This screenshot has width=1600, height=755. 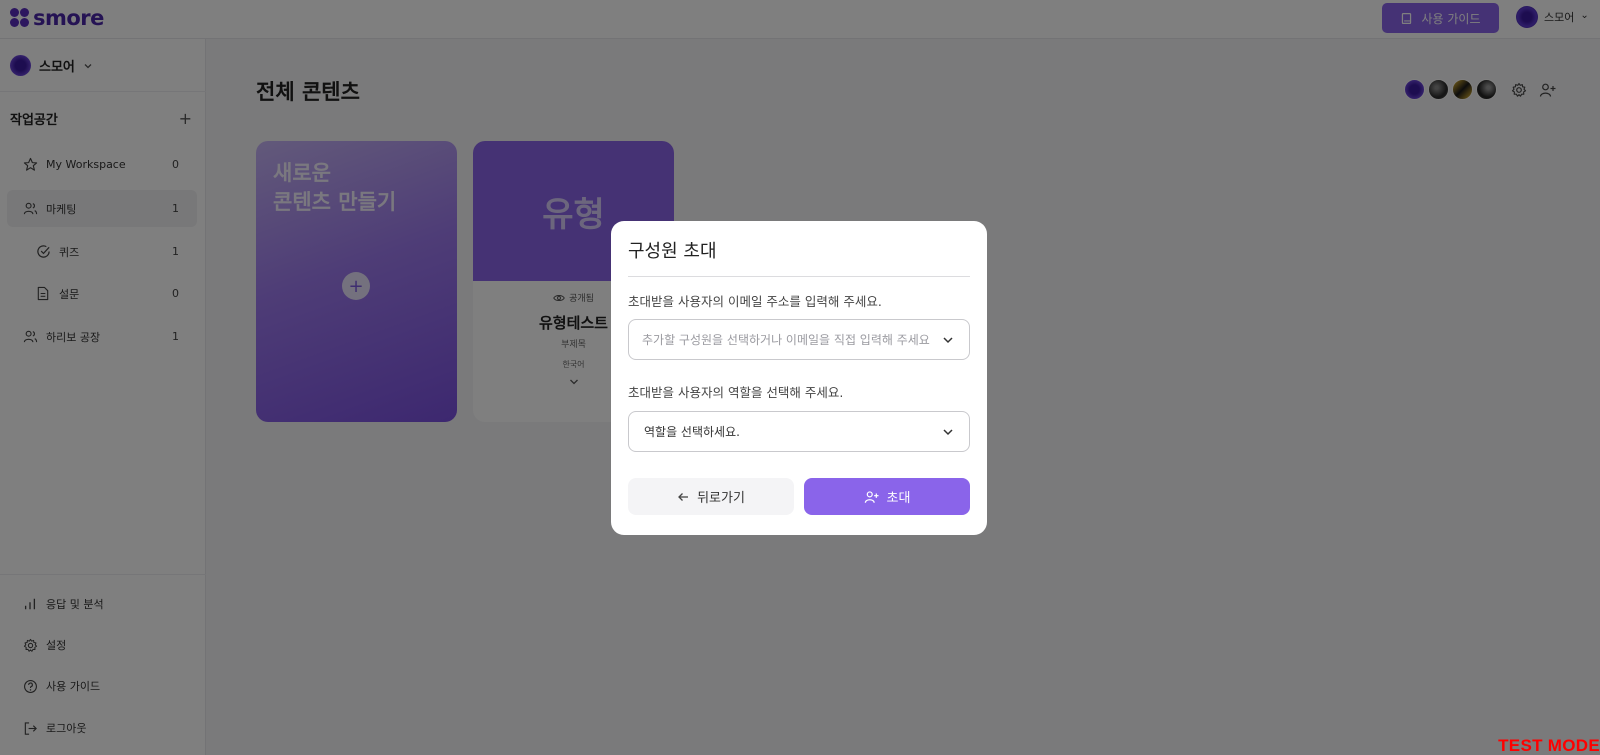 What do you see at coordinates (1549, 745) in the screenshot?
I see `test-mode-watermark: TEST MODE` at bounding box center [1549, 745].